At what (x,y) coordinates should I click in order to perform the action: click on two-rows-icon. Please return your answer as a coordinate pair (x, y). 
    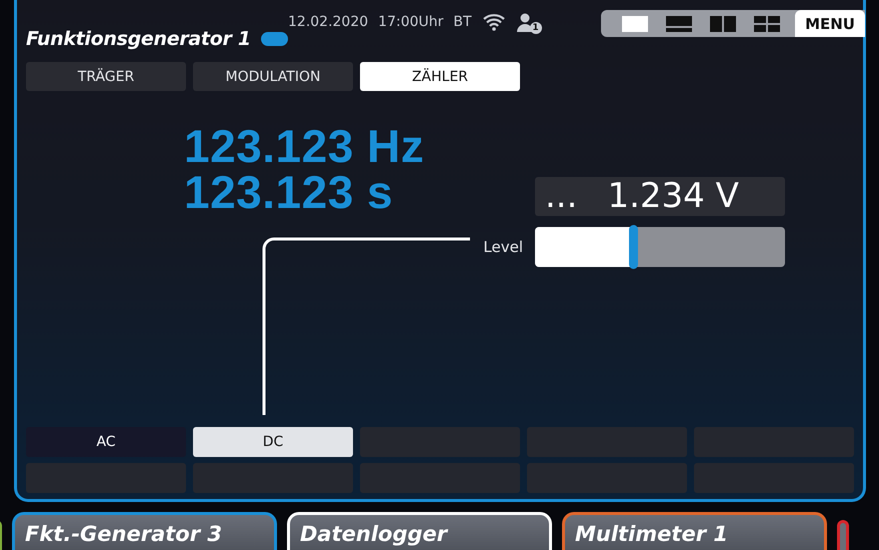
    Looking at the image, I should click on (679, 24).